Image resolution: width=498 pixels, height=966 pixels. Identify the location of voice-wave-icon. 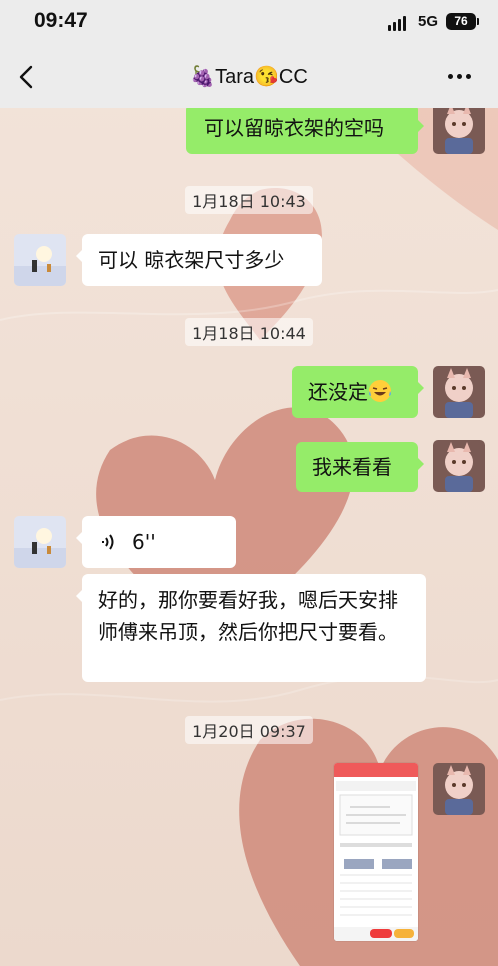
(108, 545).